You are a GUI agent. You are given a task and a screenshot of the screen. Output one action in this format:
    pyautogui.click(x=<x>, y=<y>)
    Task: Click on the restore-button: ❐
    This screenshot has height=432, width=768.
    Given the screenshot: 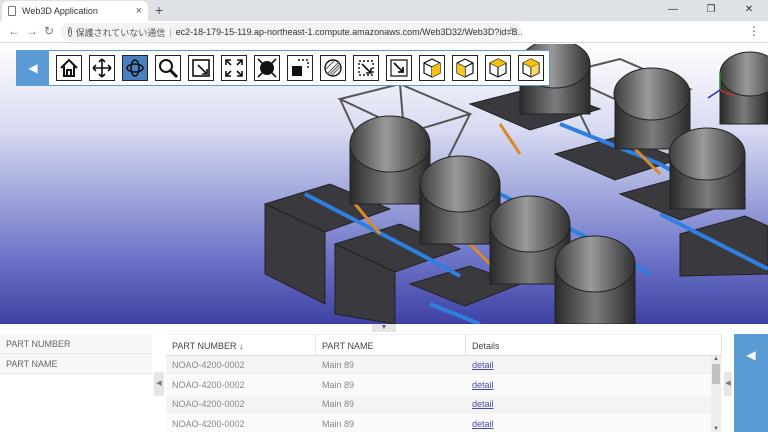 What is the action you would take?
    pyautogui.click(x=711, y=10)
    